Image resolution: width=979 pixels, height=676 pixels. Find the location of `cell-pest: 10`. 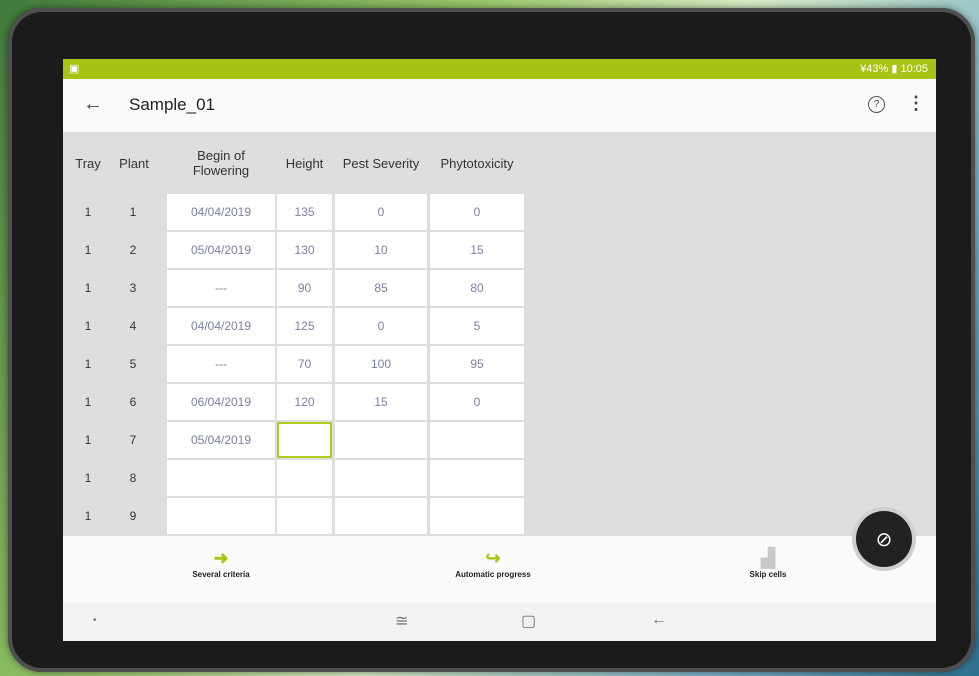

cell-pest: 10 is located at coordinates (381, 250).